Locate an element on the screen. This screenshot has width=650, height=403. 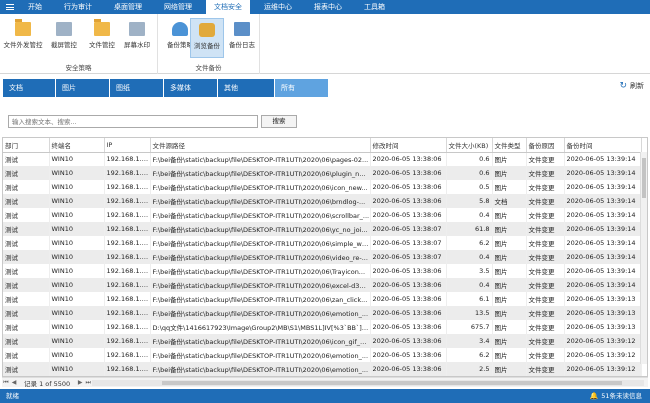
tab-image: 图片 is located at coordinates (82, 88).